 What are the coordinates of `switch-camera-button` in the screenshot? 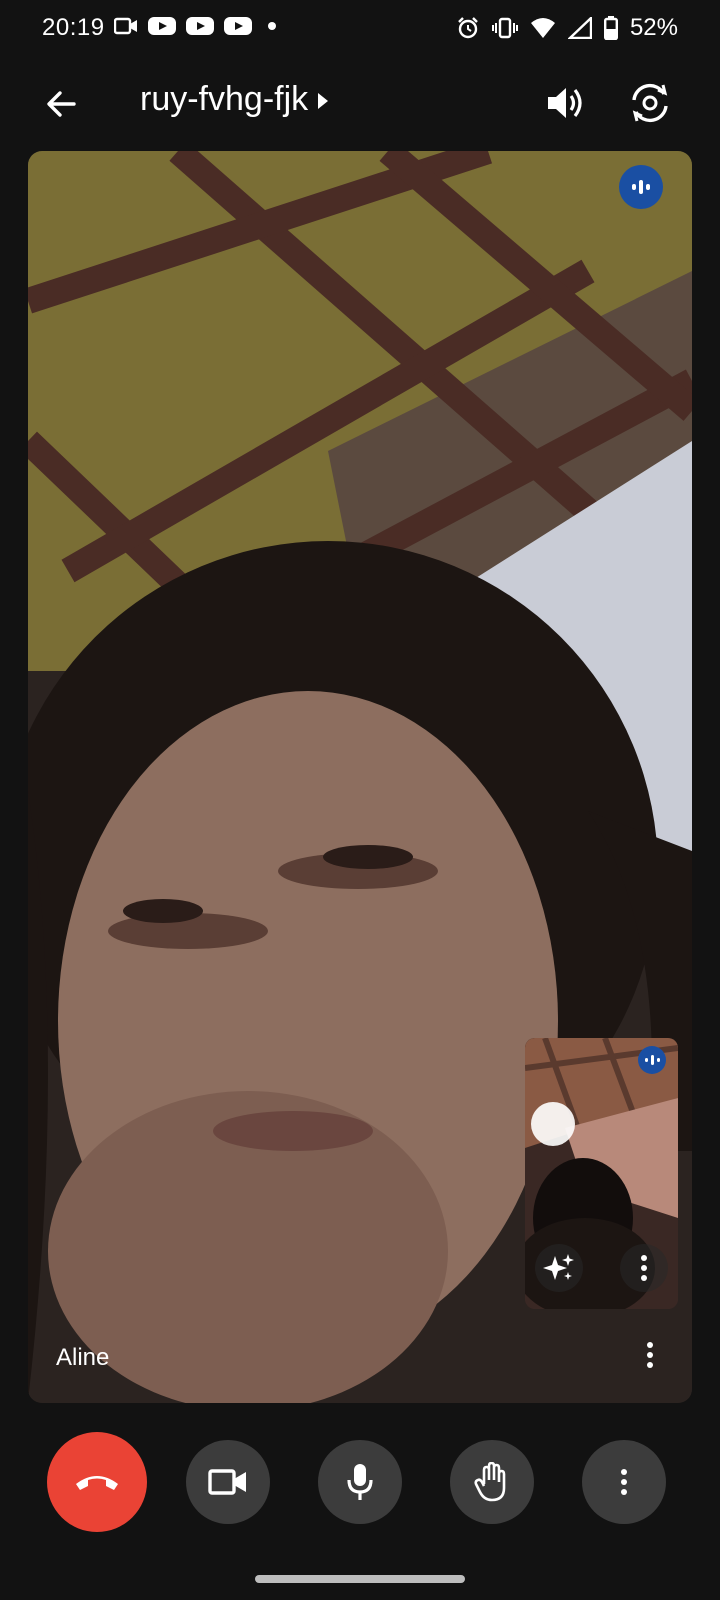 It's located at (650, 103).